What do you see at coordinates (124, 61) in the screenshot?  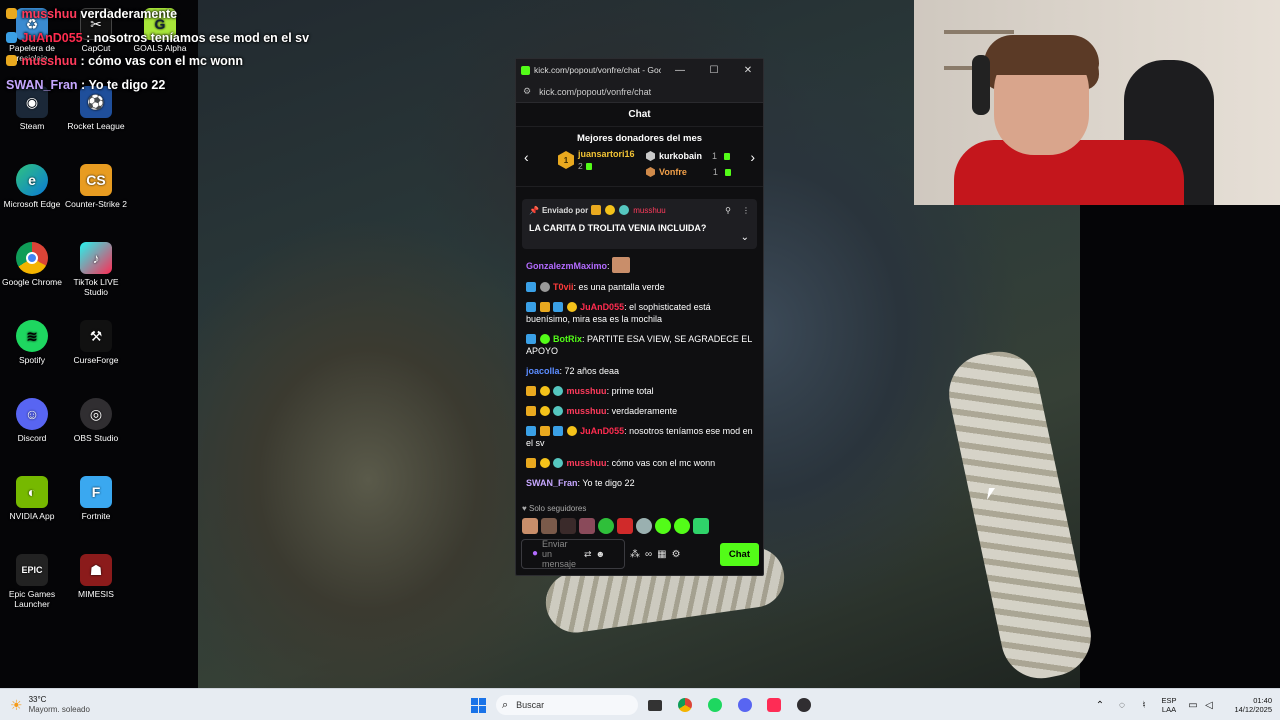 I see `overlay-chat-line: musshuu : cómo vas con el mc wonn` at bounding box center [124, 61].